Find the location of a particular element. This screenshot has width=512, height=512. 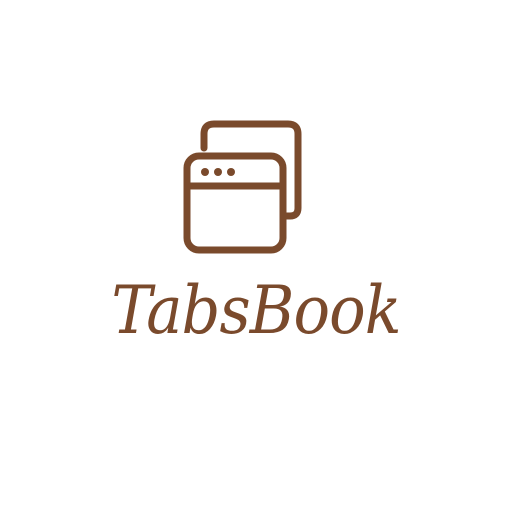

browser-tabs-icon is located at coordinates (242, 187).